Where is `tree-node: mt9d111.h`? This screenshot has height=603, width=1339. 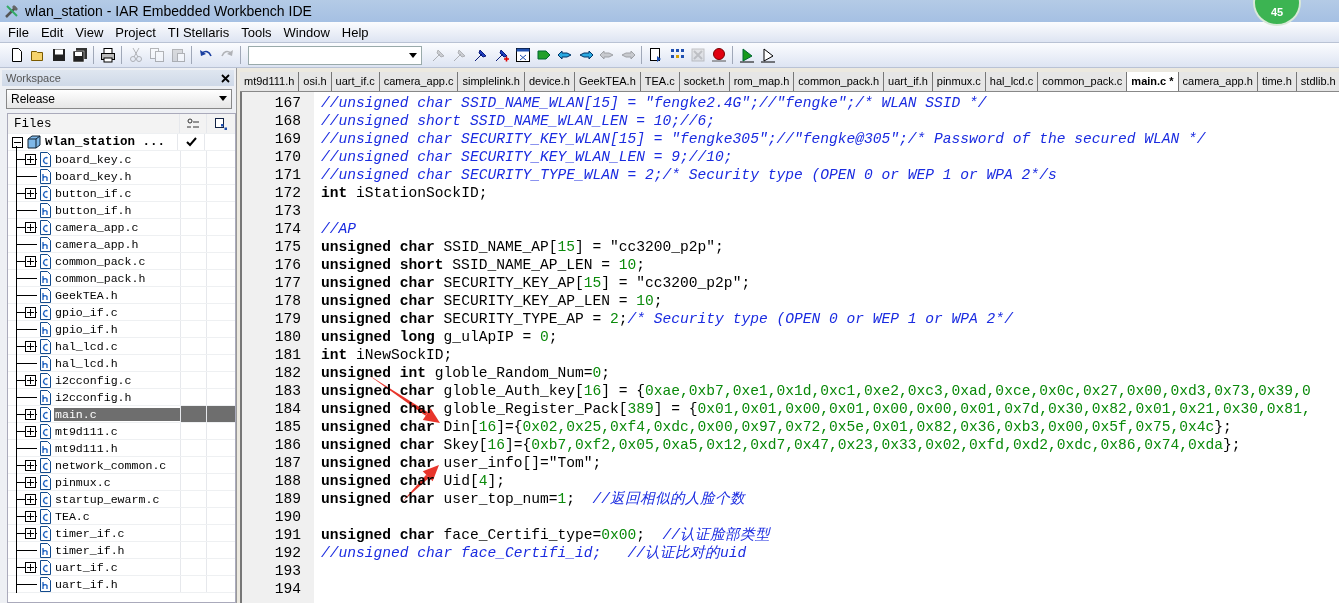 tree-node: mt9d111.h is located at coordinates (86, 448).